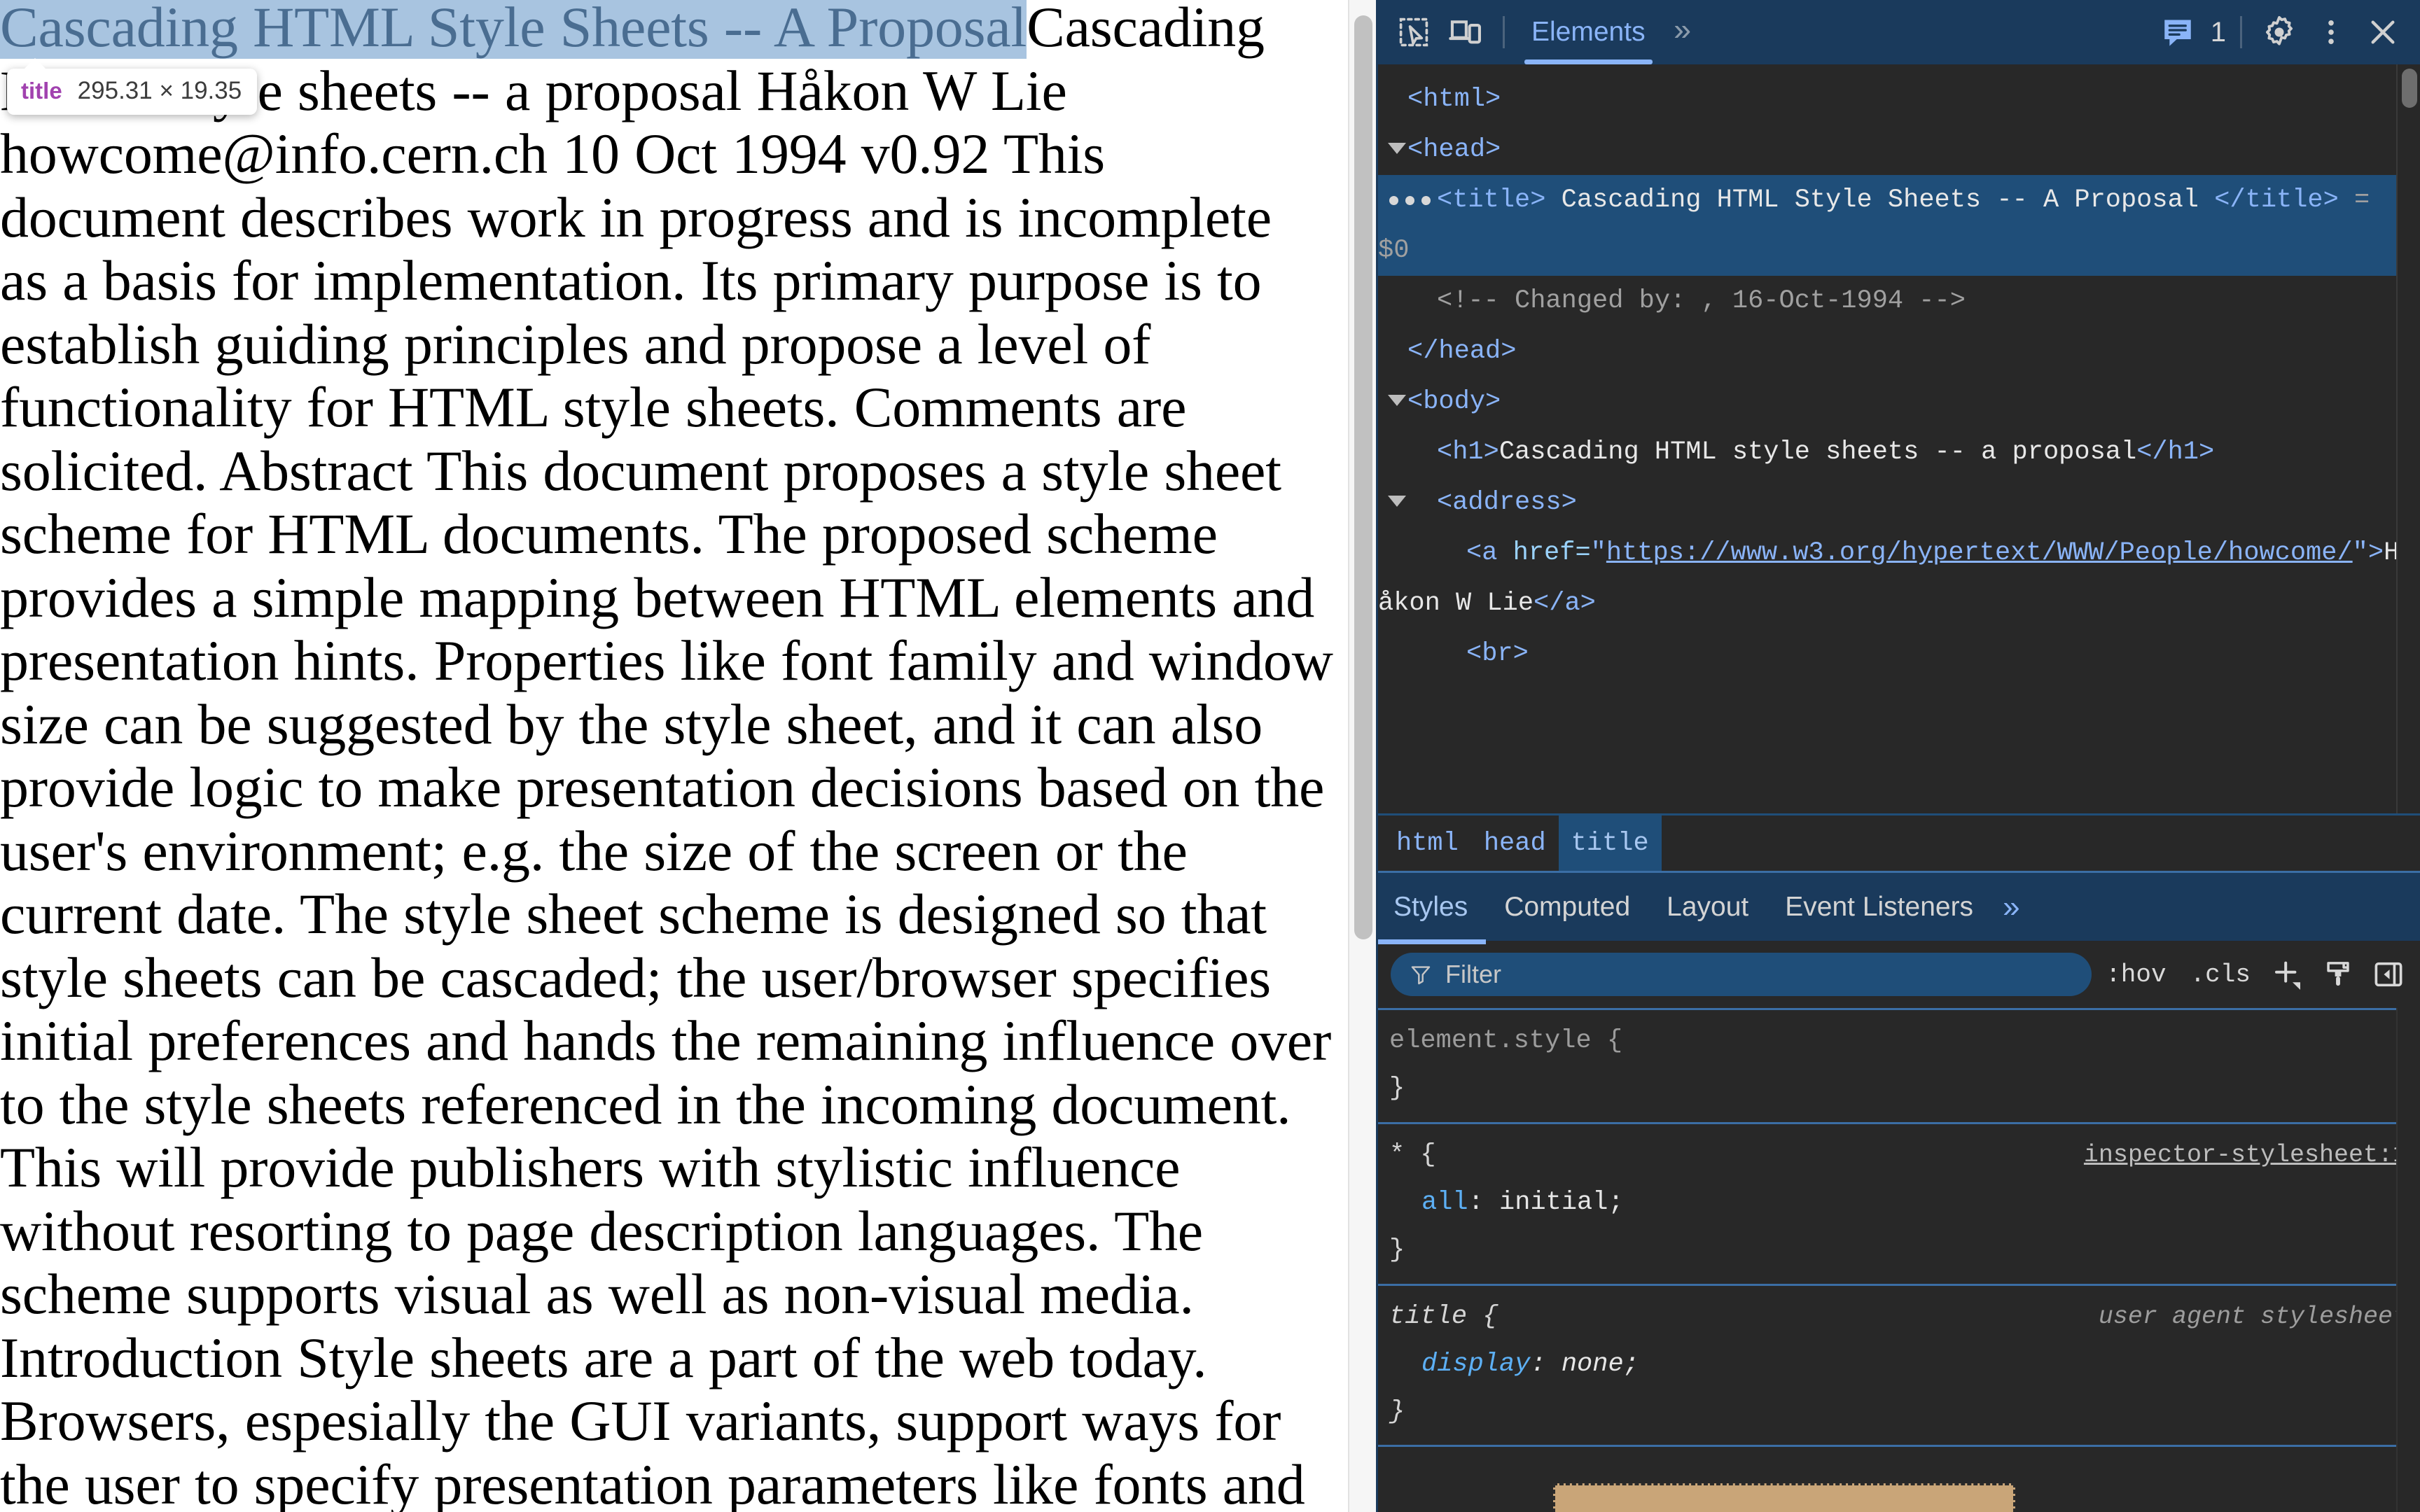 This screenshot has width=2420, height=1512. What do you see at coordinates (1551, 553) in the screenshot?
I see `dom-token-attrname: href=` at bounding box center [1551, 553].